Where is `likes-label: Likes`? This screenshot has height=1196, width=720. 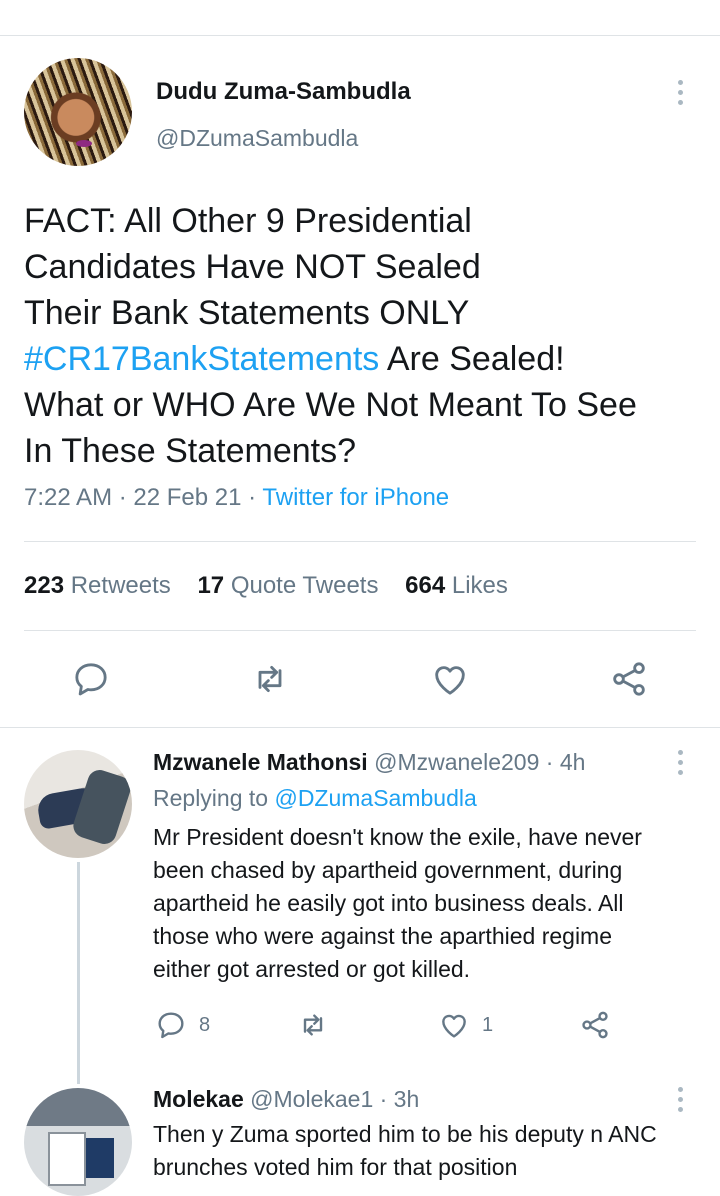 likes-label: Likes is located at coordinates (479, 585).